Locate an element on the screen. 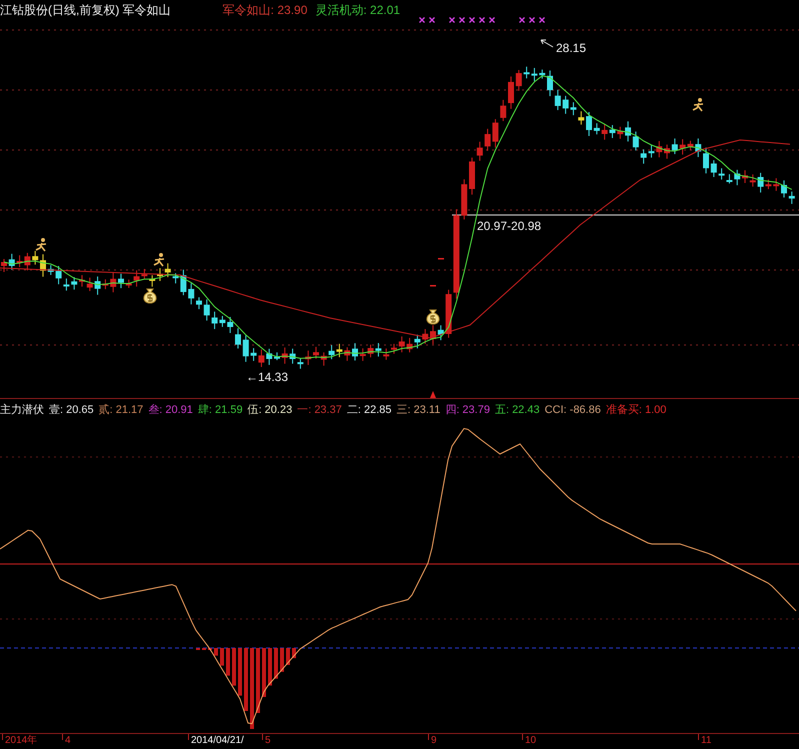 The image size is (799, 749). indicator-value: 肆: 21.59 is located at coordinates (220, 410).